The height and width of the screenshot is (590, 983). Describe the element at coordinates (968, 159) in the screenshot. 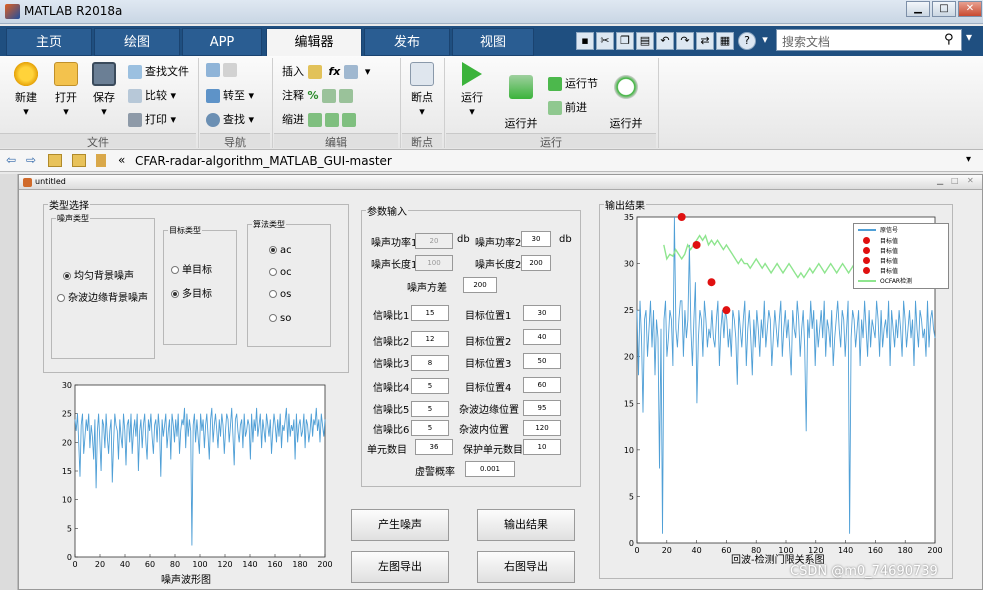

I see `path-dropdown-icon: ▾` at that location.